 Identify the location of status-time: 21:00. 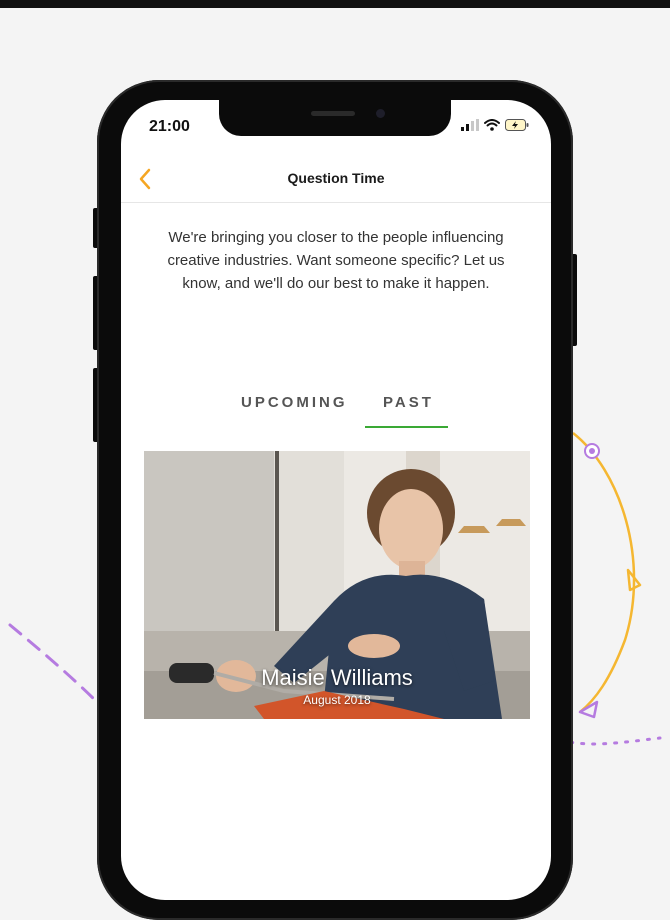
(169, 126).